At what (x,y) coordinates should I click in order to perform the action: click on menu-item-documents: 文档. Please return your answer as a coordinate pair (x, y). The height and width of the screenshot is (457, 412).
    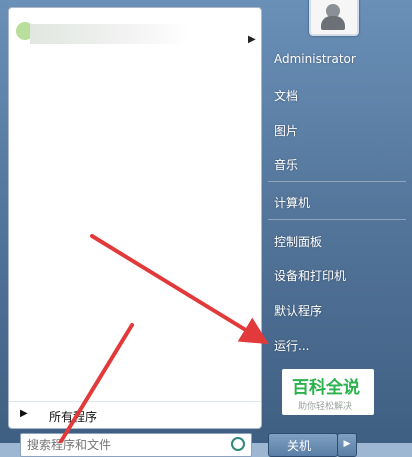
    Looking at the image, I should click on (286, 95).